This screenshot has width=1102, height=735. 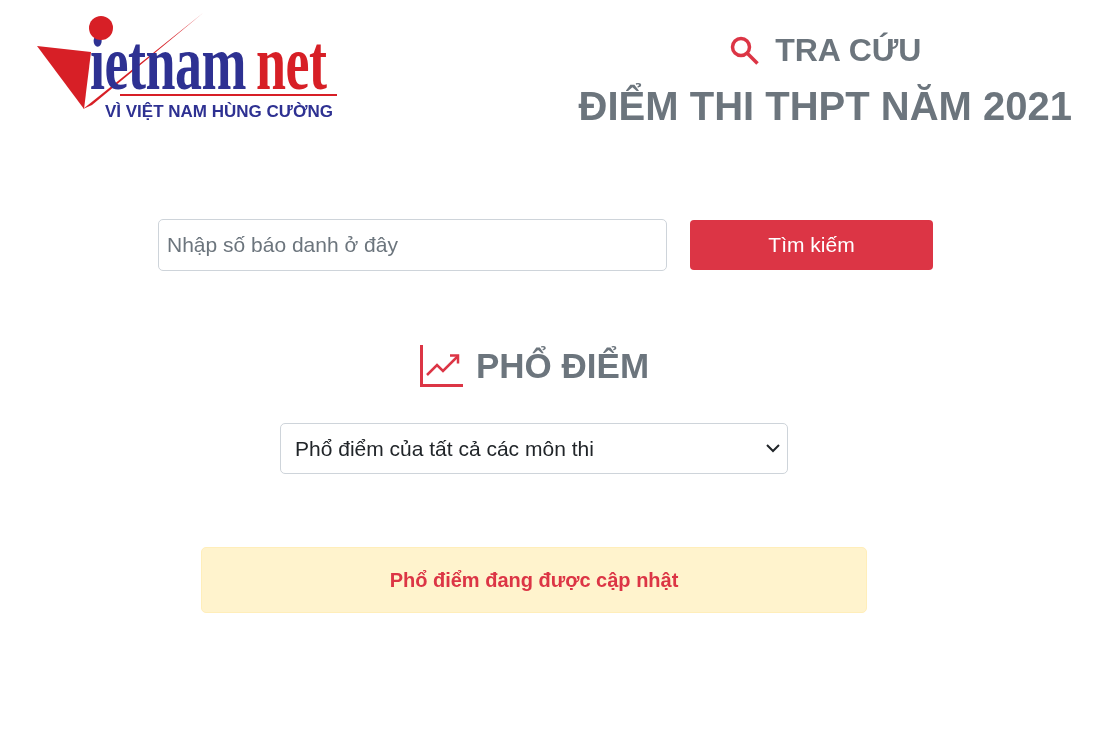 What do you see at coordinates (441, 366) in the screenshot?
I see `trend-chart-icon` at bounding box center [441, 366].